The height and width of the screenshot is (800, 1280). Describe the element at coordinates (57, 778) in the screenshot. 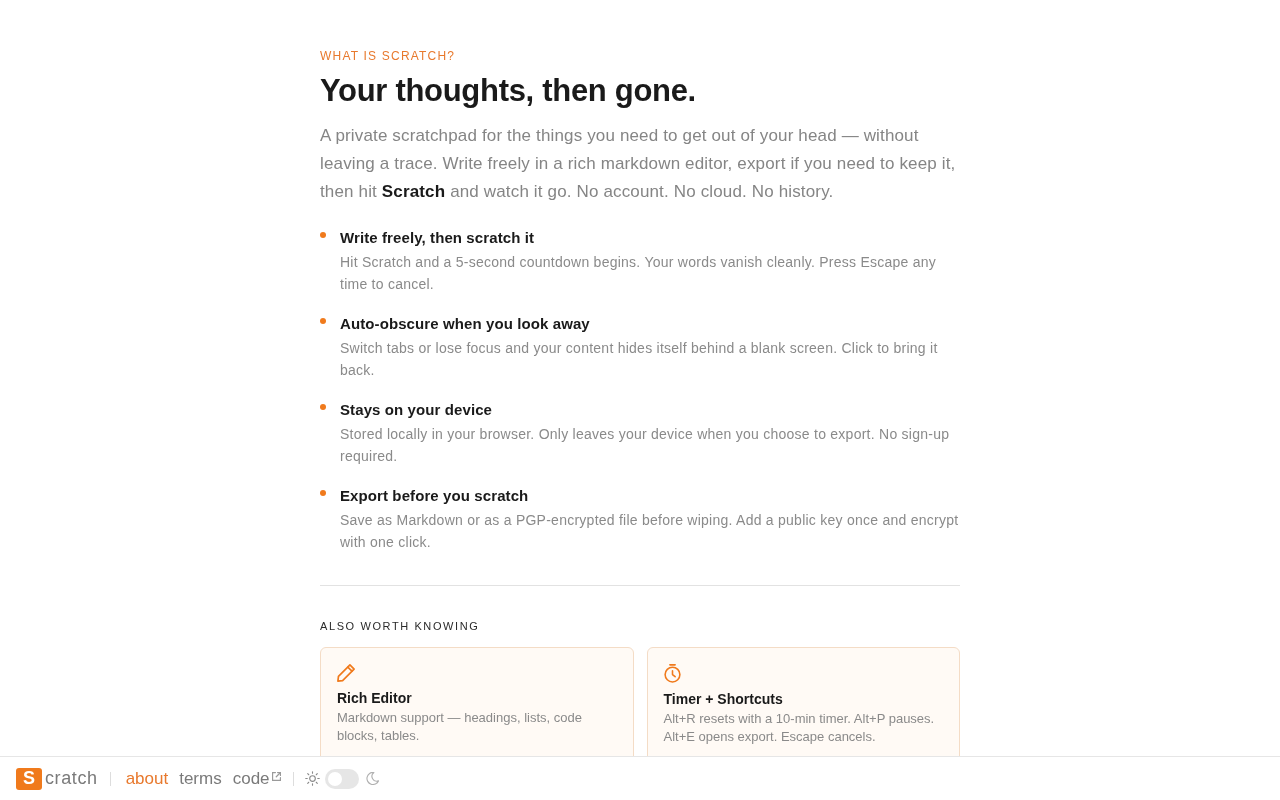

I see `scratch-logo: S cratch` at that location.